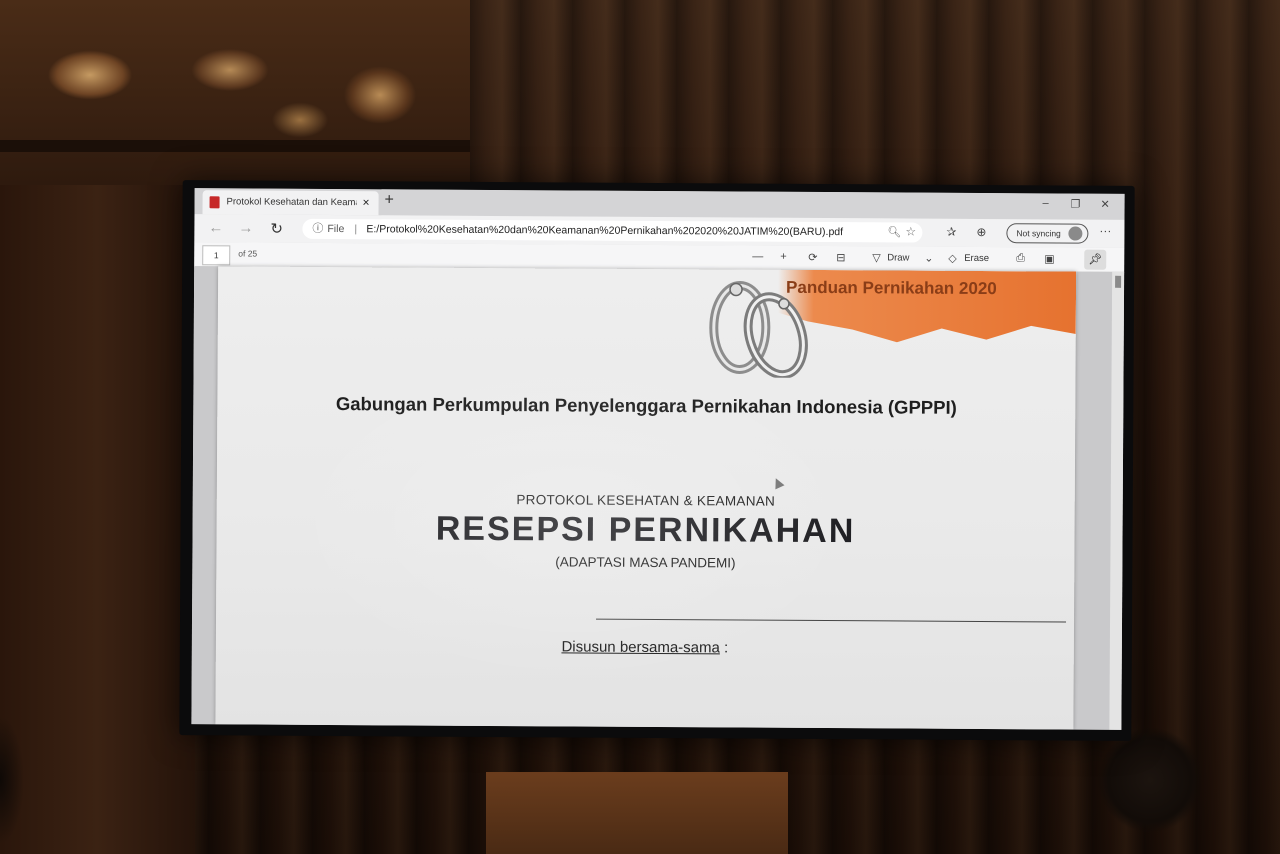 This screenshot has height=854, width=1280. I want to click on zoom-out-icon: —, so click(757, 257).